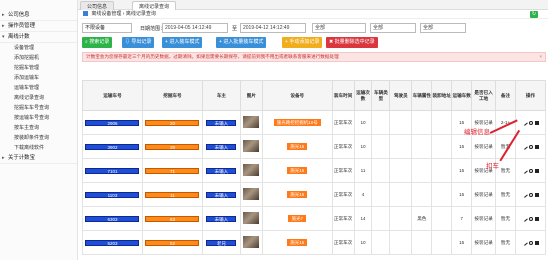 This screenshot has width=548, height=260. What do you see at coordinates (297, 95) in the screenshot?
I see `header-device: 设备号` at bounding box center [297, 95].